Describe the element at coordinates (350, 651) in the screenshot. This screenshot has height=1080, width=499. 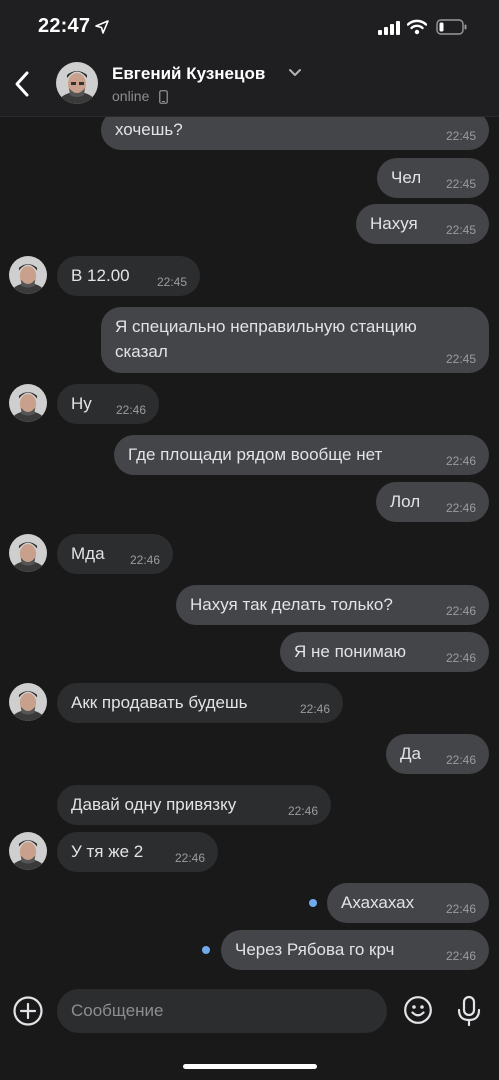
I see `message-text: Я не понимаю` at that location.